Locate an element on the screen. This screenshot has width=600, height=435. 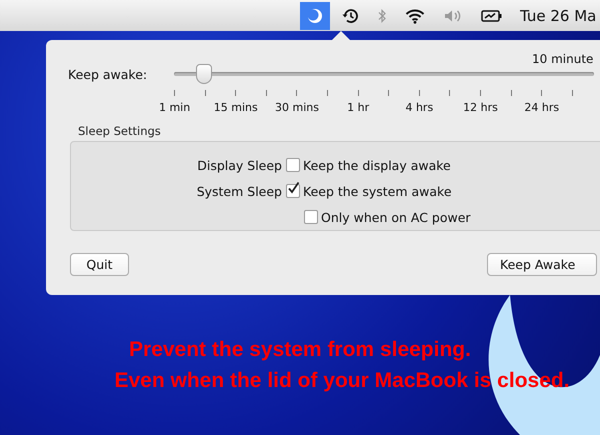
setting-label: Display Sleep is located at coordinates (239, 165).